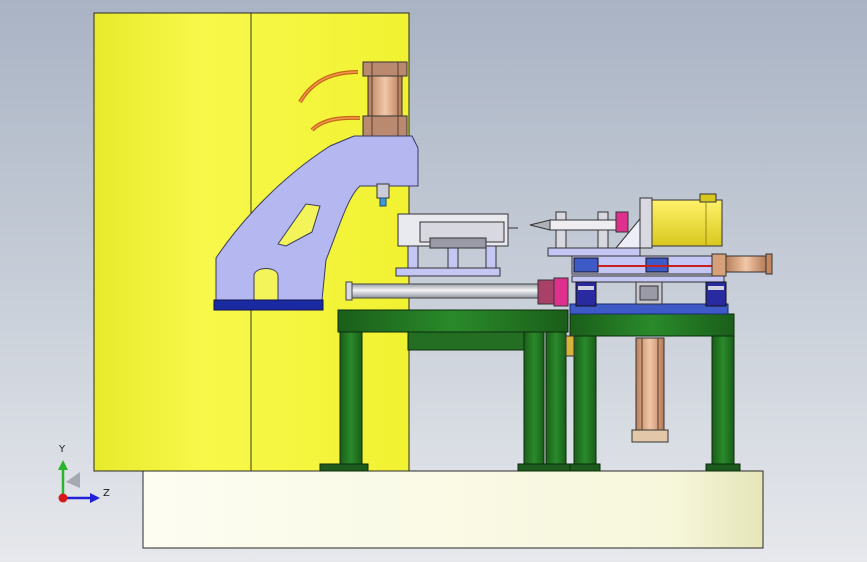 The width and height of the screenshot is (867, 562). What do you see at coordinates (456, 245) in the screenshot?
I see `clamp-fixture` at bounding box center [456, 245].